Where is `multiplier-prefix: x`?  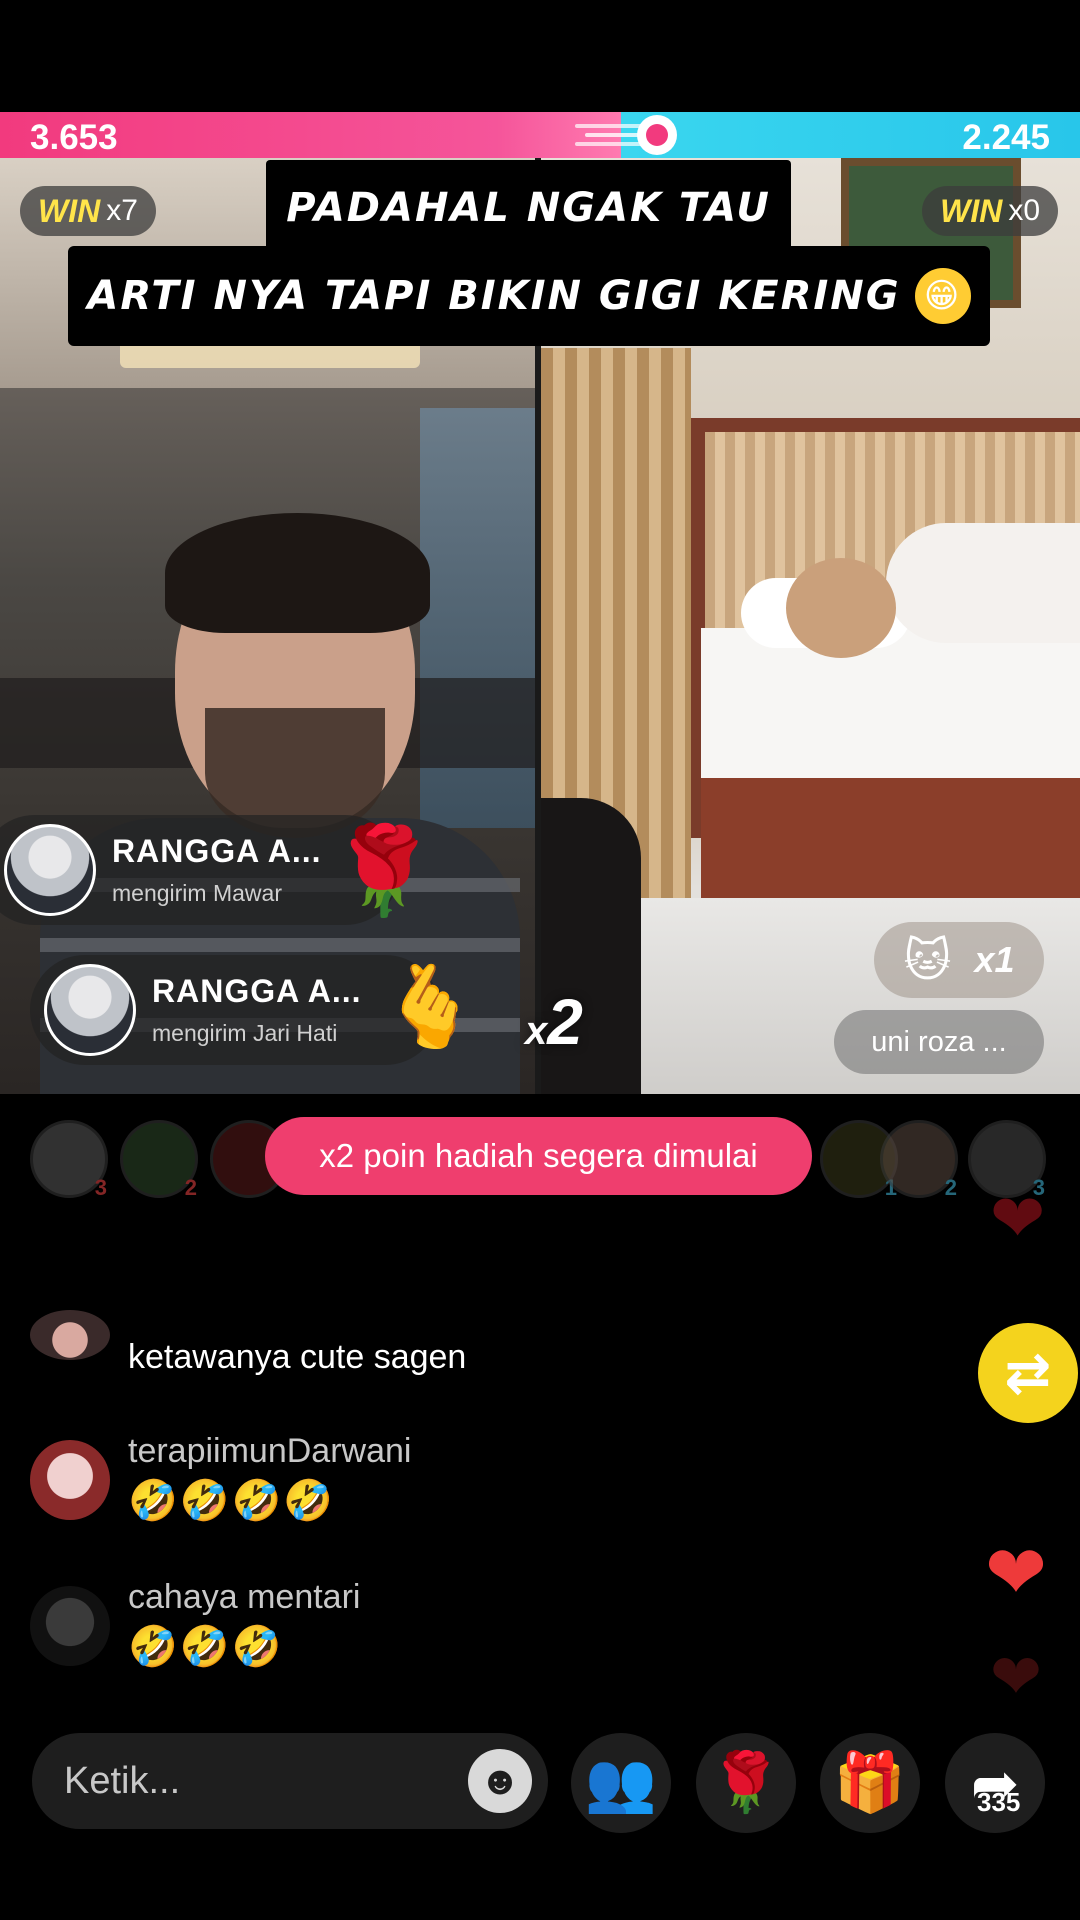 multiplier-prefix: x is located at coordinates (536, 1031).